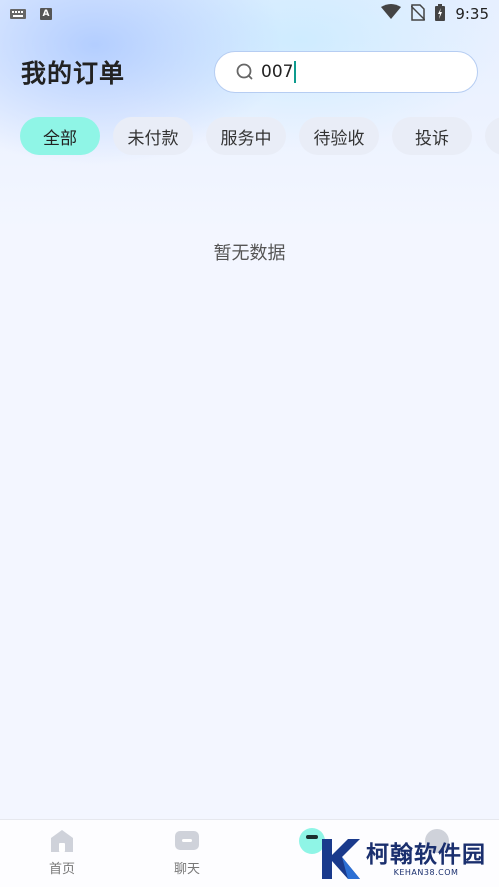  What do you see at coordinates (492, 136) in the screenshot?
I see `tab-more` at bounding box center [492, 136].